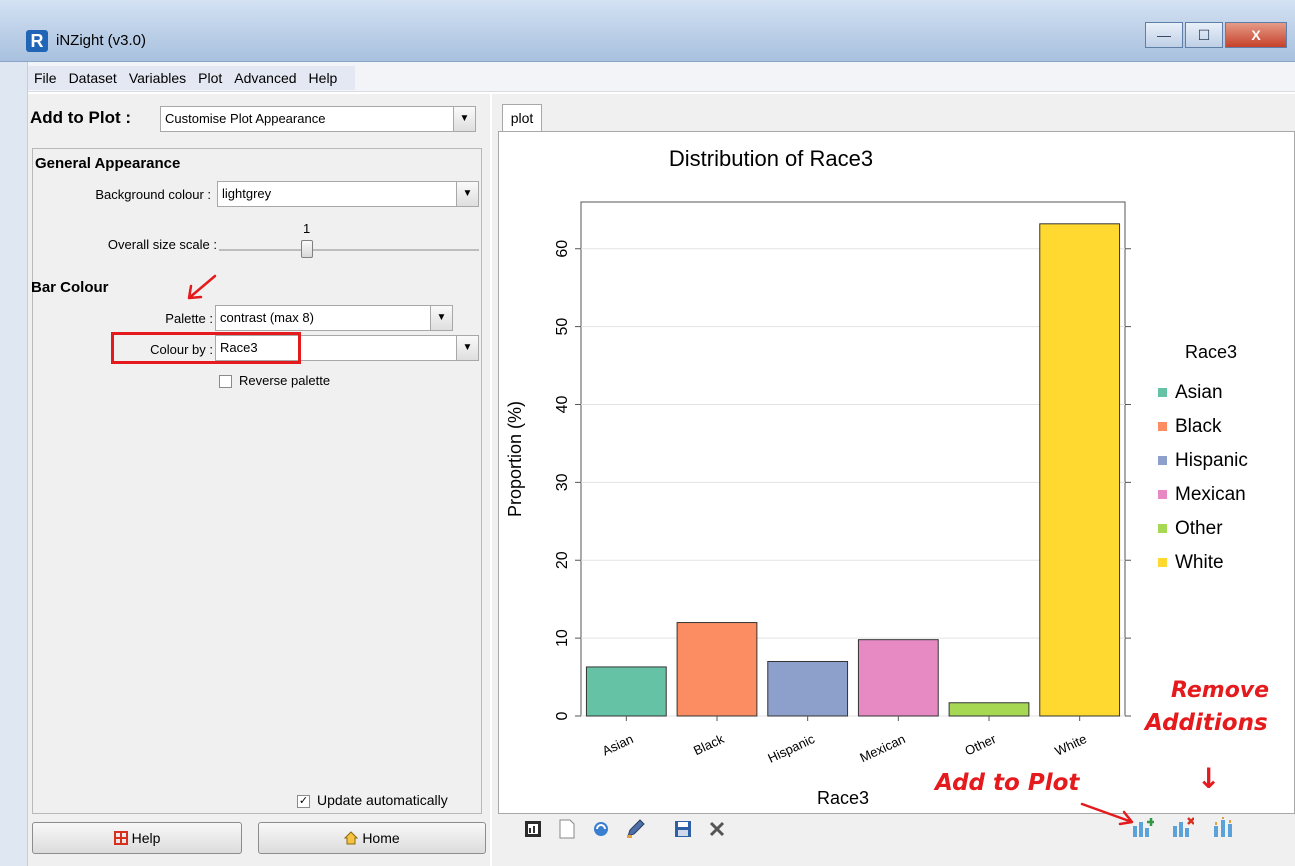 Image resolution: width=1295 pixels, height=866 pixels. I want to click on legend-label: Other, so click(1199, 528).